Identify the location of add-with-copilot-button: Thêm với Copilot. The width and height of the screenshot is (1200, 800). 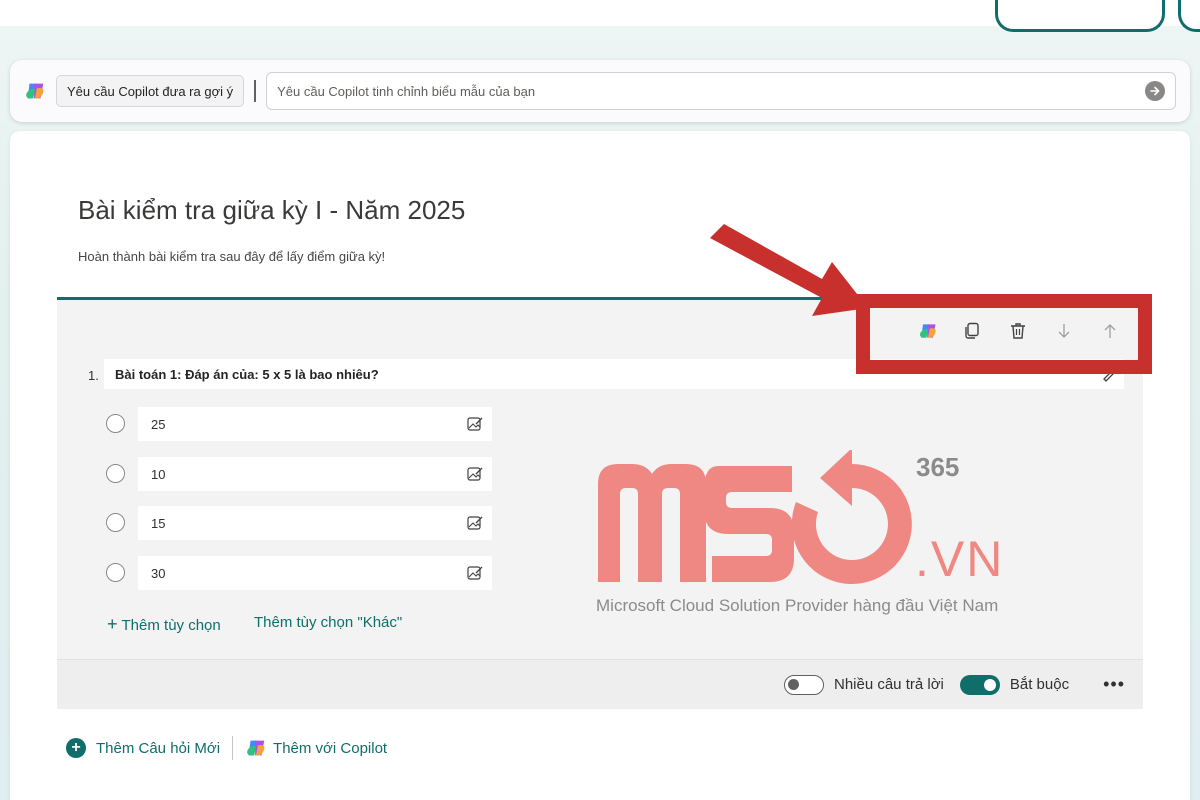
(330, 748).